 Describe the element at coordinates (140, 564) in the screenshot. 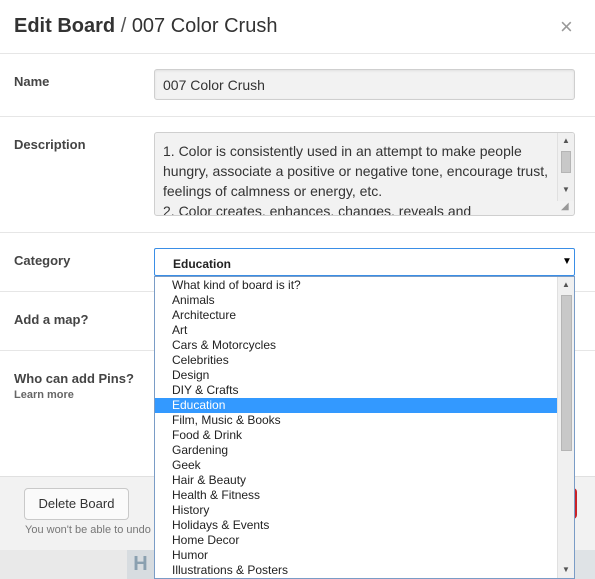

I see `background-logo-fragment: H` at that location.